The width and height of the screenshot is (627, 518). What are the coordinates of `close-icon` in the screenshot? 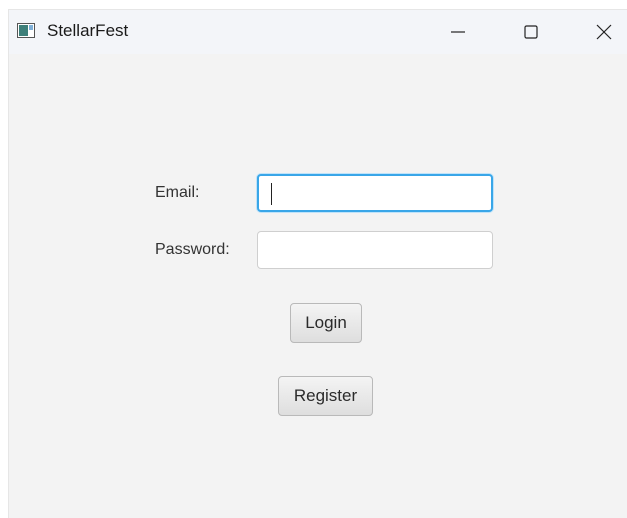 It's located at (604, 32).